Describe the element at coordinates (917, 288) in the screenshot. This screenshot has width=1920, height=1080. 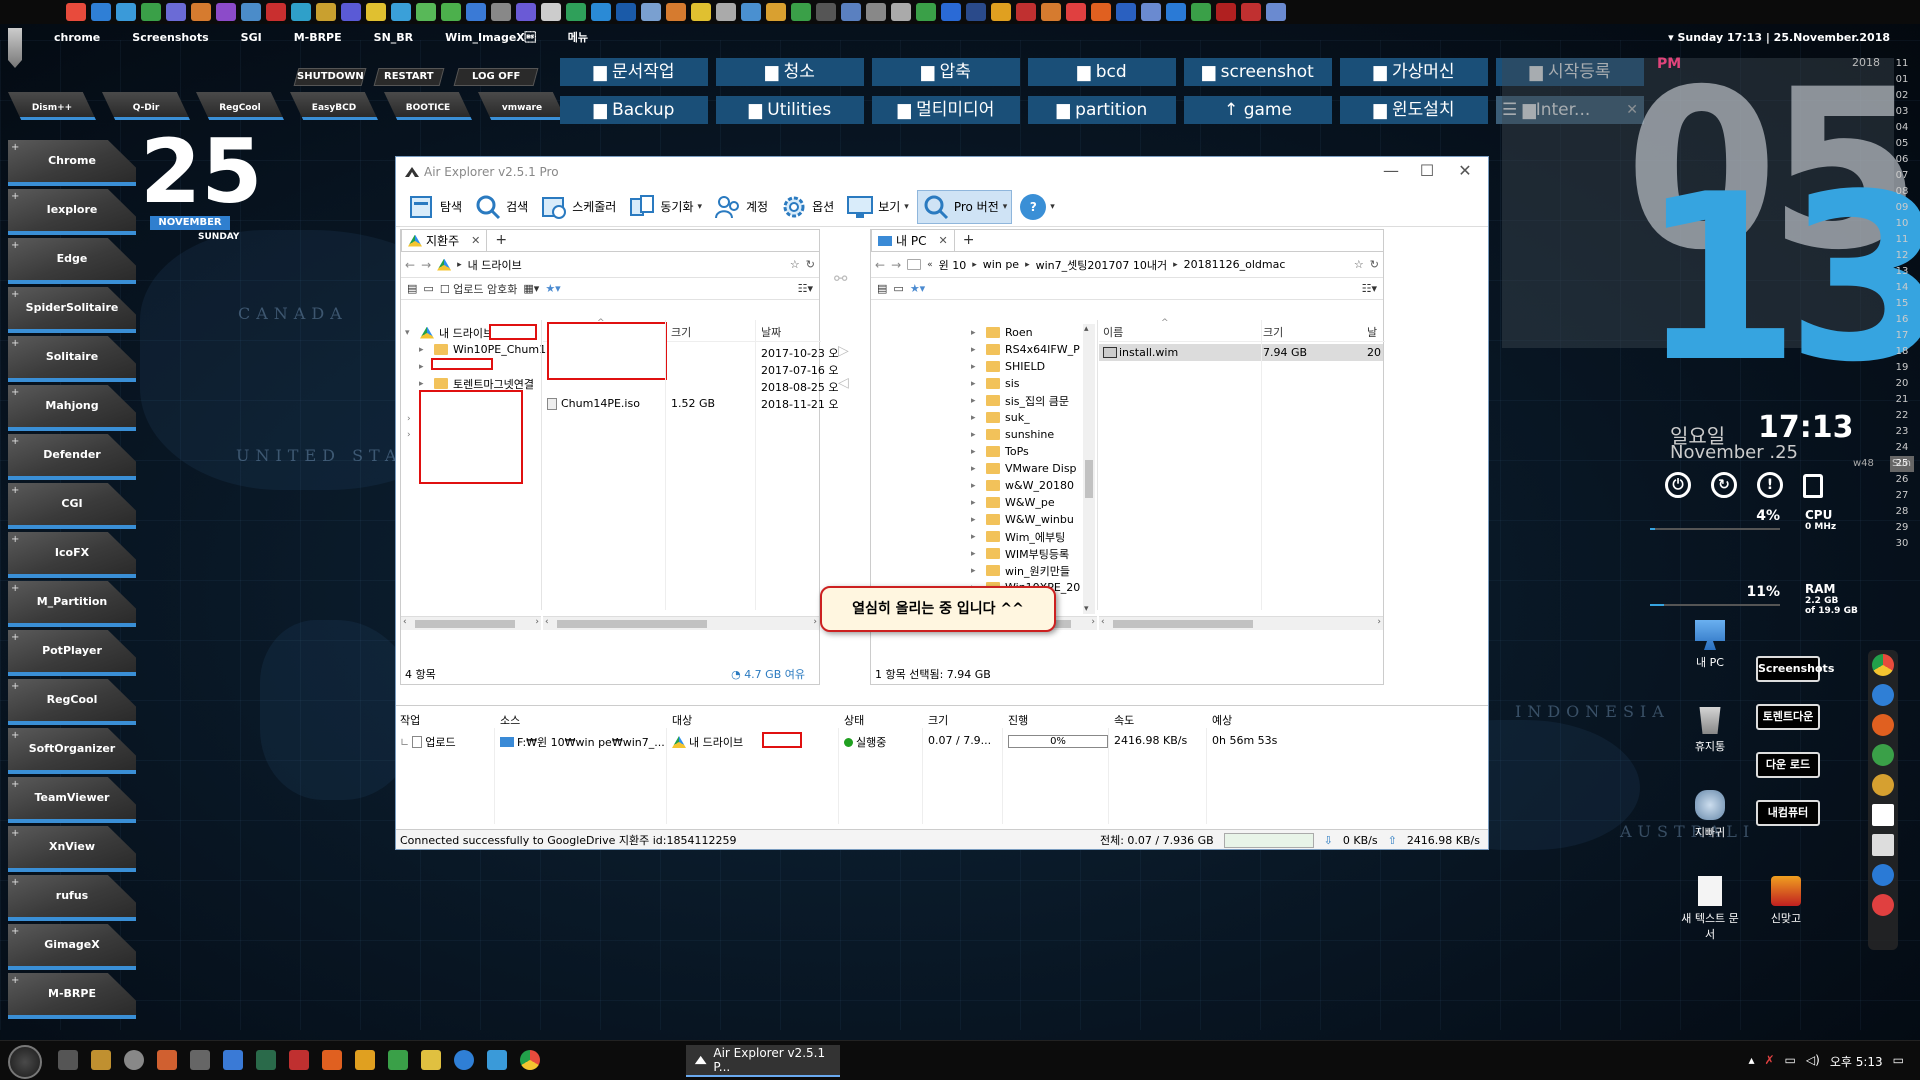
I see `star-icon: ★▾` at that location.